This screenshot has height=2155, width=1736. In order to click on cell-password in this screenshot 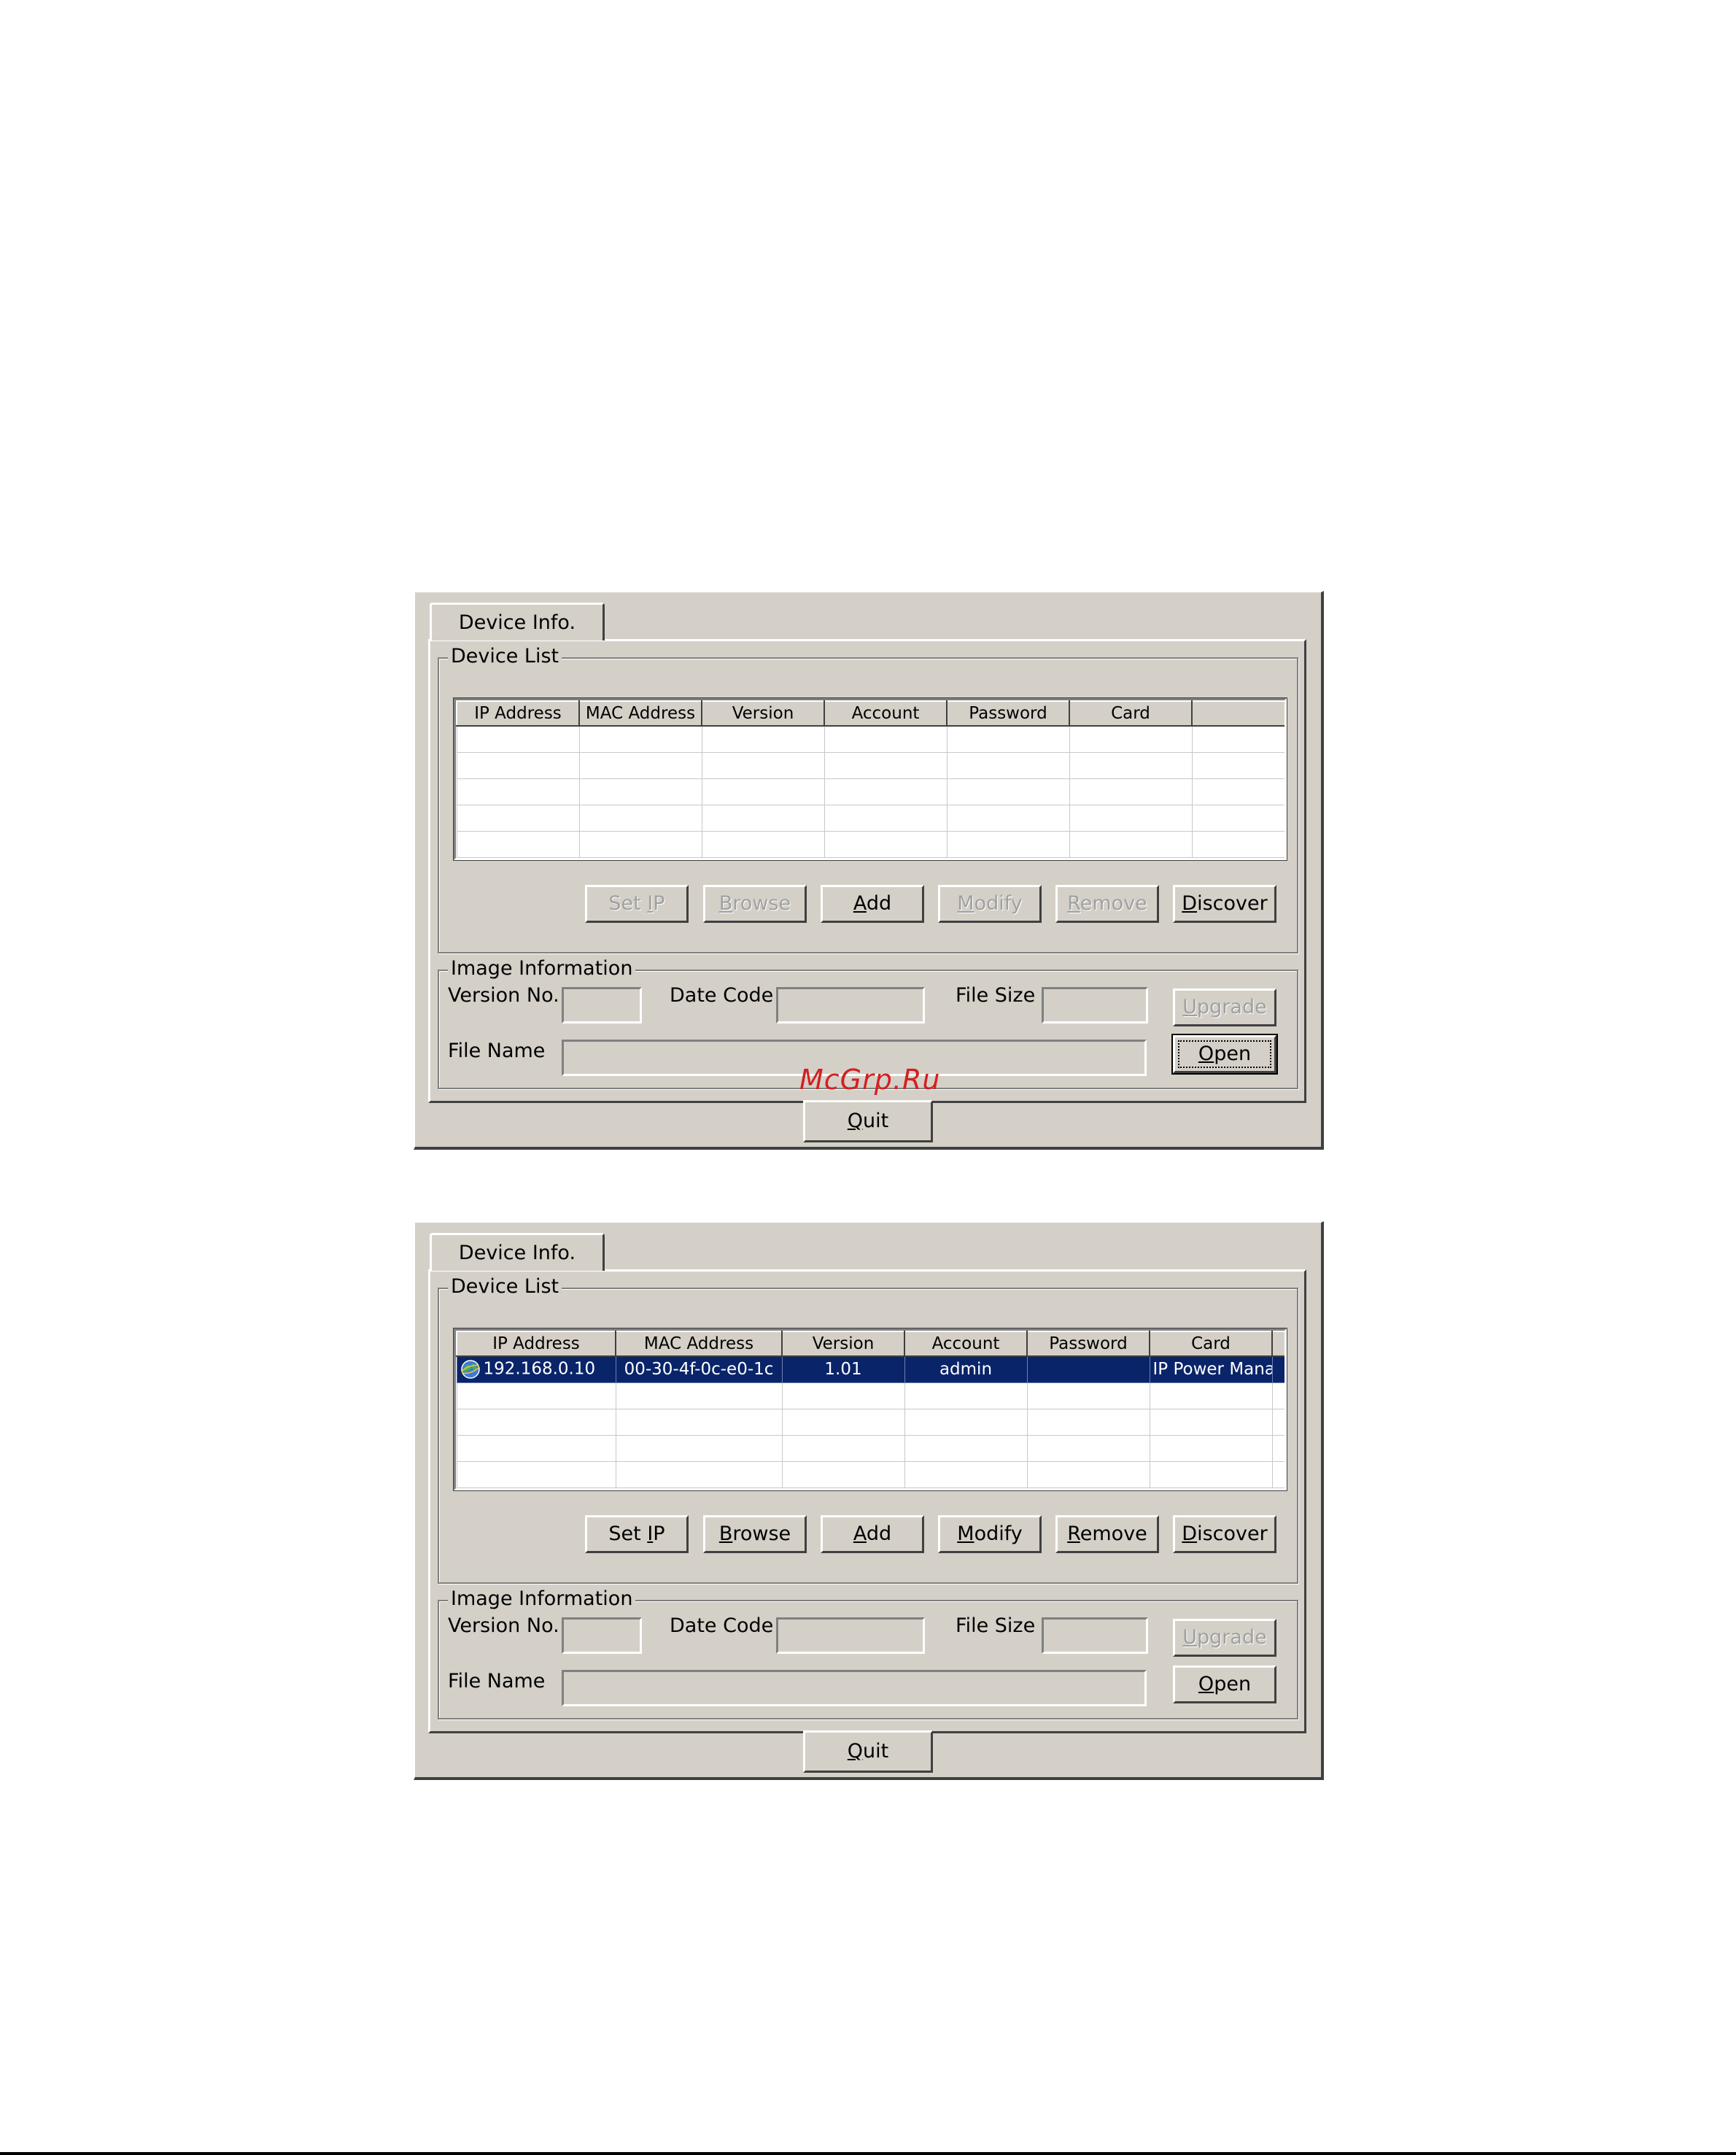, I will do `click(1088, 1369)`.